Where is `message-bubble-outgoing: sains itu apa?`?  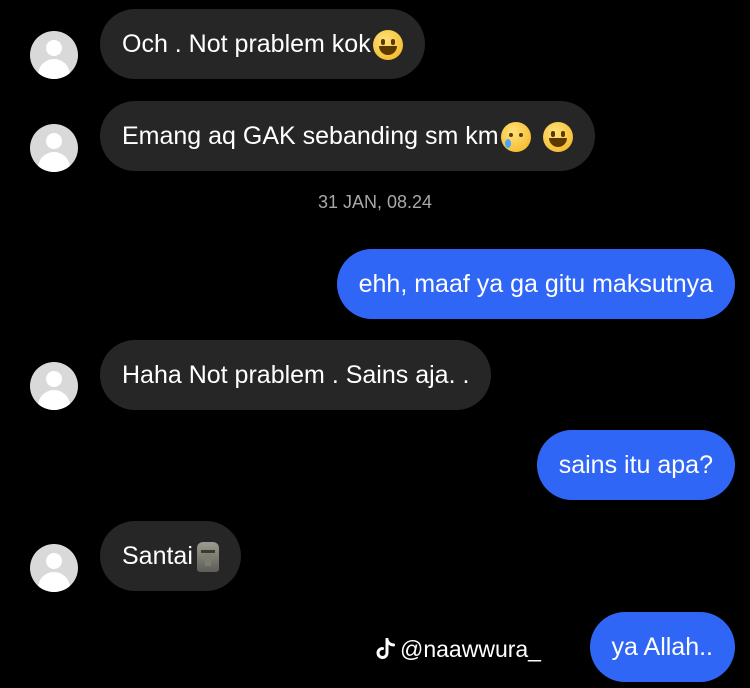 message-bubble-outgoing: sains itu apa? is located at coordinates (635, 465).